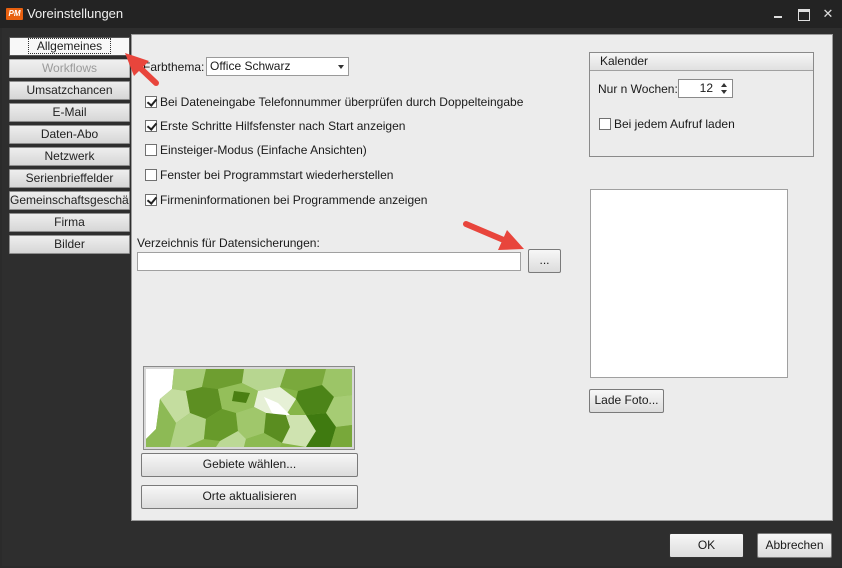 This screenshot has width=842, height=568. What do you see at coordinates (69, 112) in the screenshot?
I see `nav-item-email: E-Mail` at bounding box center [69, 112].